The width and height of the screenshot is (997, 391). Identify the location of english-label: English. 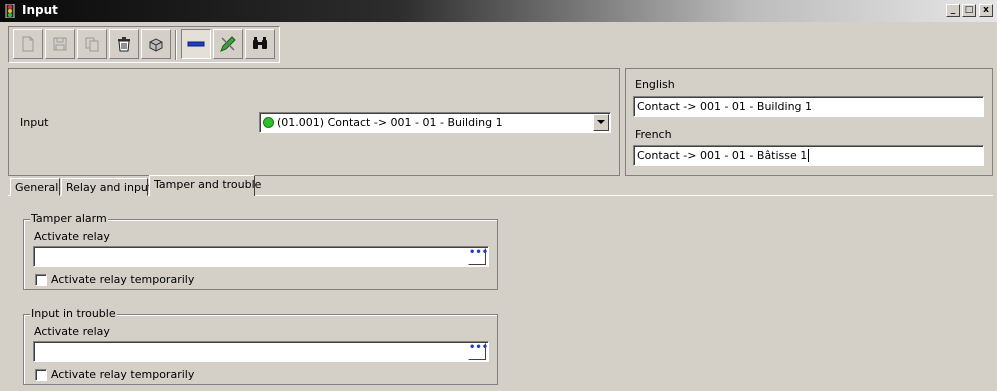
(655, 84).